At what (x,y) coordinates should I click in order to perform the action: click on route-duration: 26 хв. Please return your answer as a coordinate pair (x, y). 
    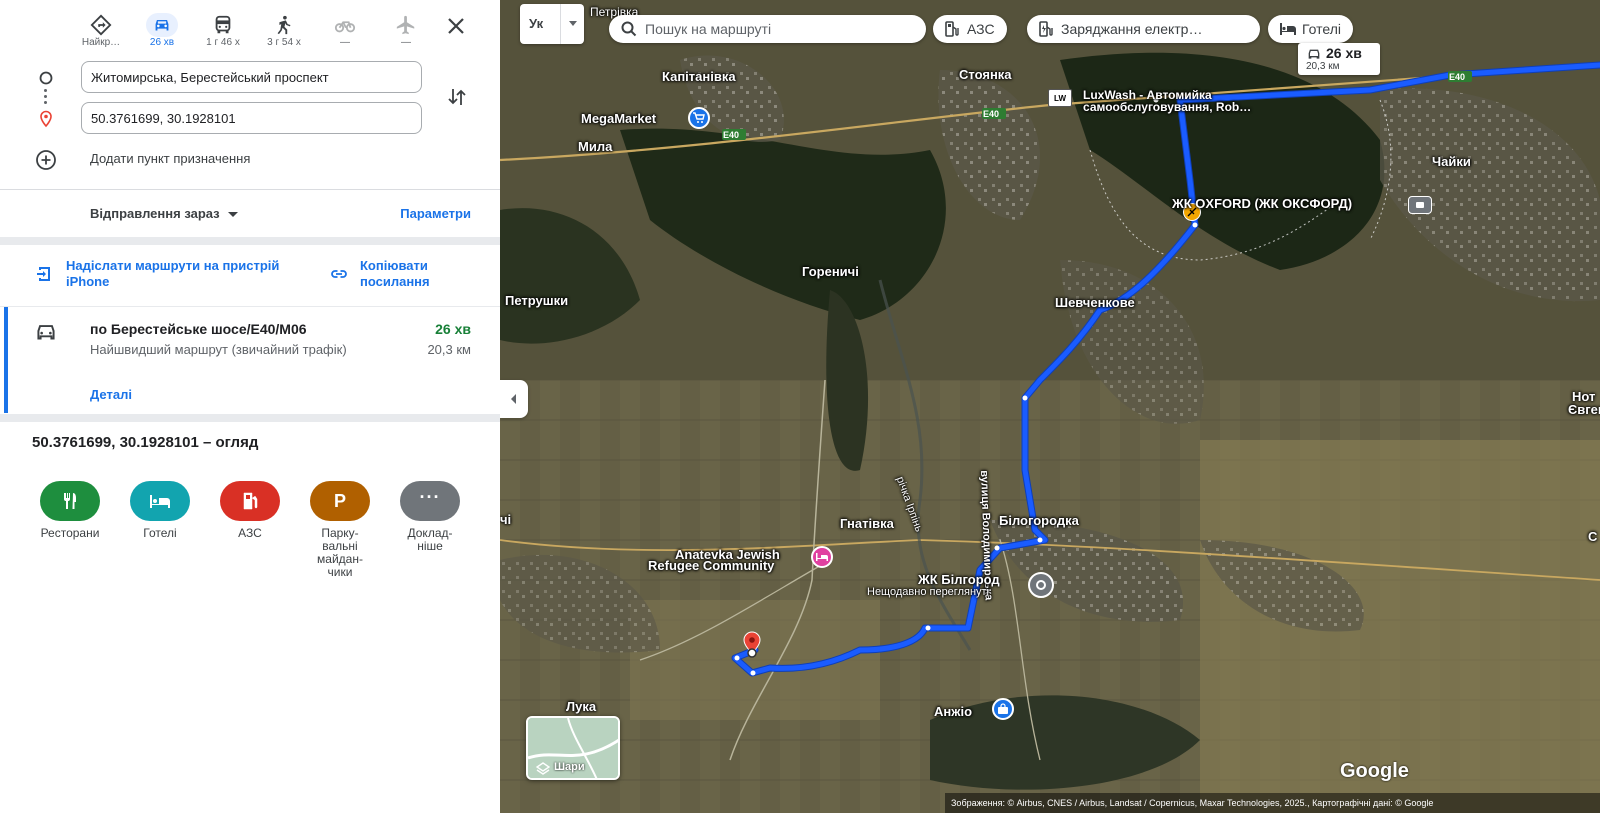
    Looking at the image, I should click on (453, 329).